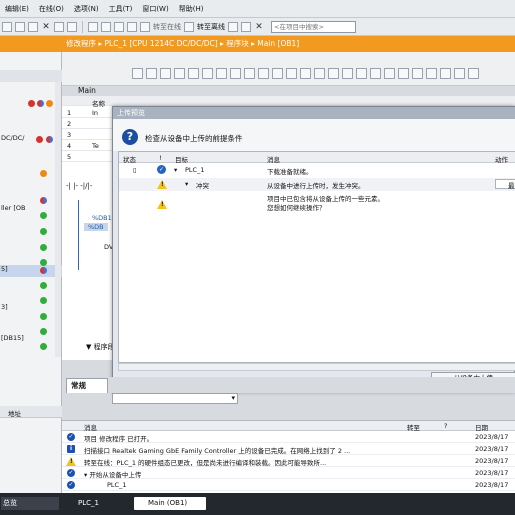 This screenshot has width=515, height=515. What do you see at coordinates (20, 26) in the screenshot?
I see `copy-icon` at bounding box center [20, 26].